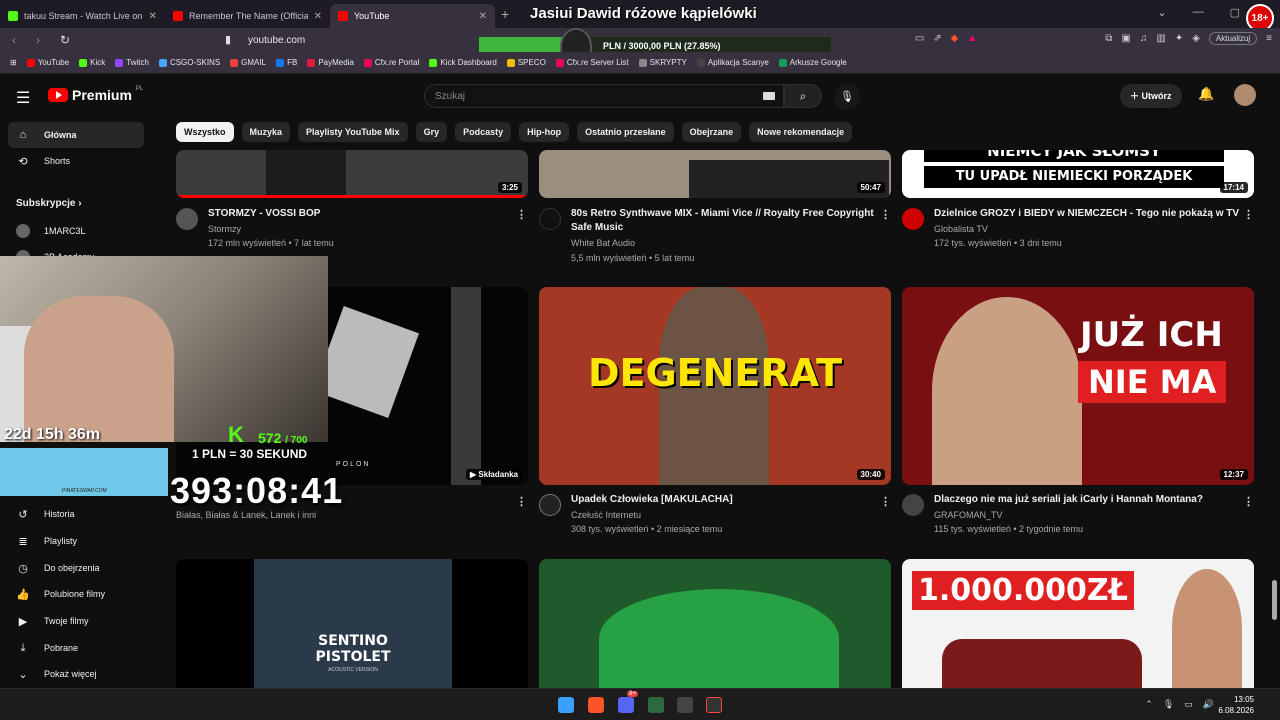  I want to click on bookmark-item: CSGO-SKINS, so click(189, 62).